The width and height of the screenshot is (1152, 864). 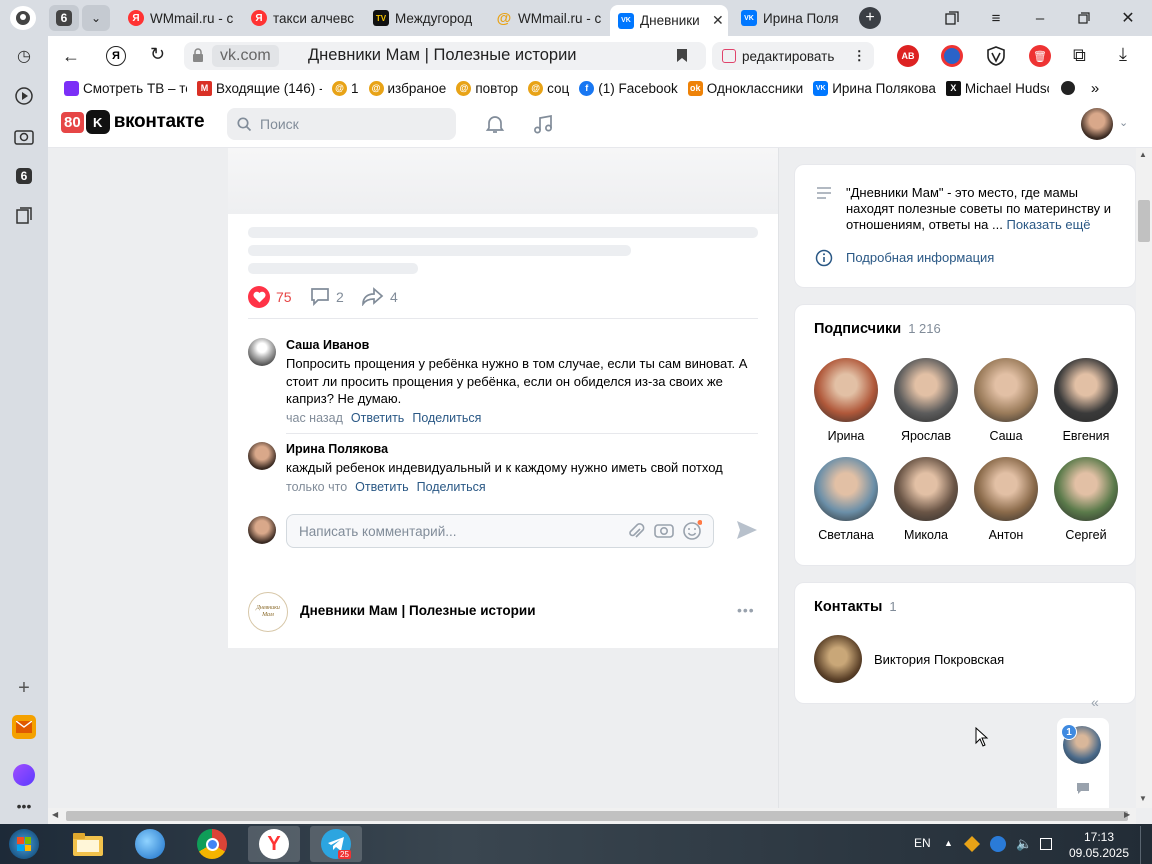 I want to click on show-more-link: Показать ещё, so click(x=1048, y=224).